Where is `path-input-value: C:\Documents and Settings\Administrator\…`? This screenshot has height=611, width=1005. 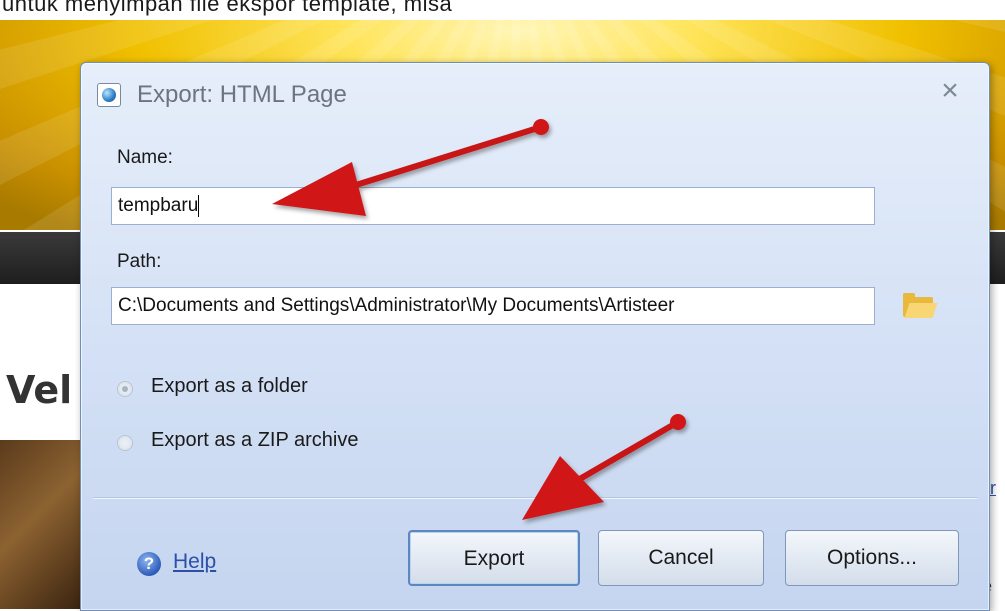
path-input-value: C:\Documents and Settings\Administrator\… is located at coordinates (396, 305).